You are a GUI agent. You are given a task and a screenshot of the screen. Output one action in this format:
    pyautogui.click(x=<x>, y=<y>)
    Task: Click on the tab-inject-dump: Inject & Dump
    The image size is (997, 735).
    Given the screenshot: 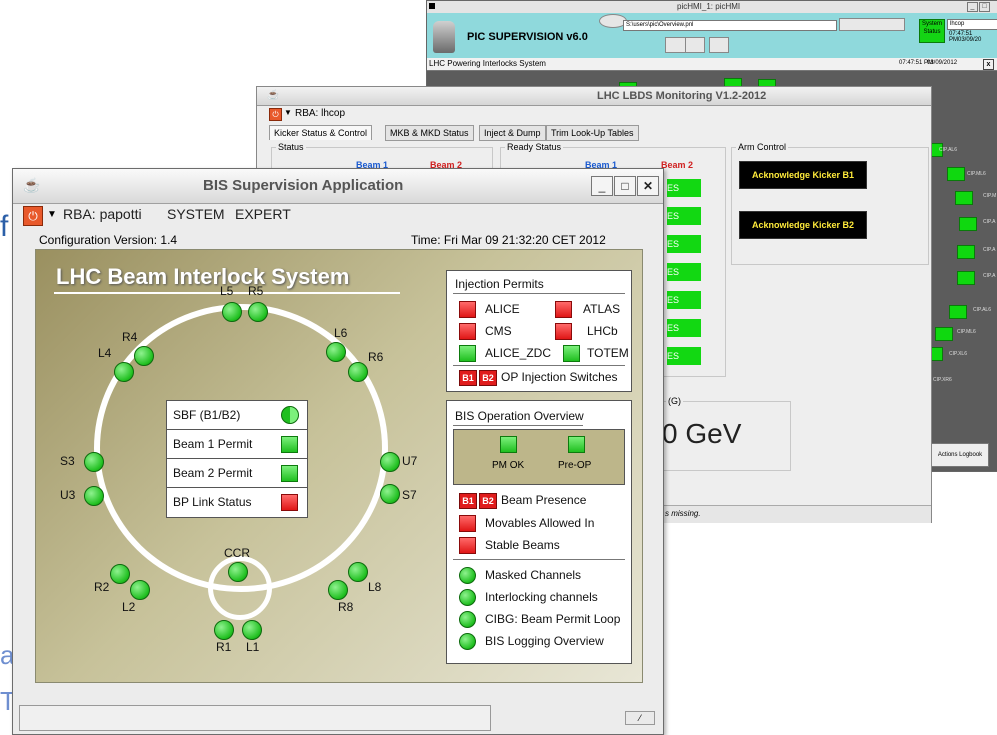 What is the action you would take?
    pyautogui.click(x=512, y=133)
    